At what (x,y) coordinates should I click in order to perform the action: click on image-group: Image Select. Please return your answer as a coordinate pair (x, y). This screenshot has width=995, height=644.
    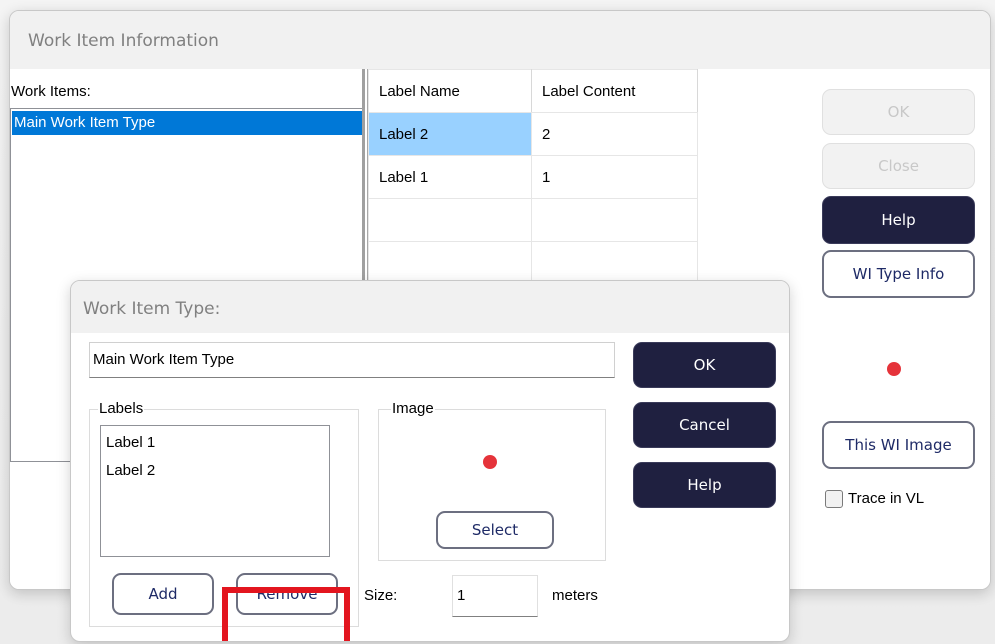
    Looking at the image, I should click on (492, 480).